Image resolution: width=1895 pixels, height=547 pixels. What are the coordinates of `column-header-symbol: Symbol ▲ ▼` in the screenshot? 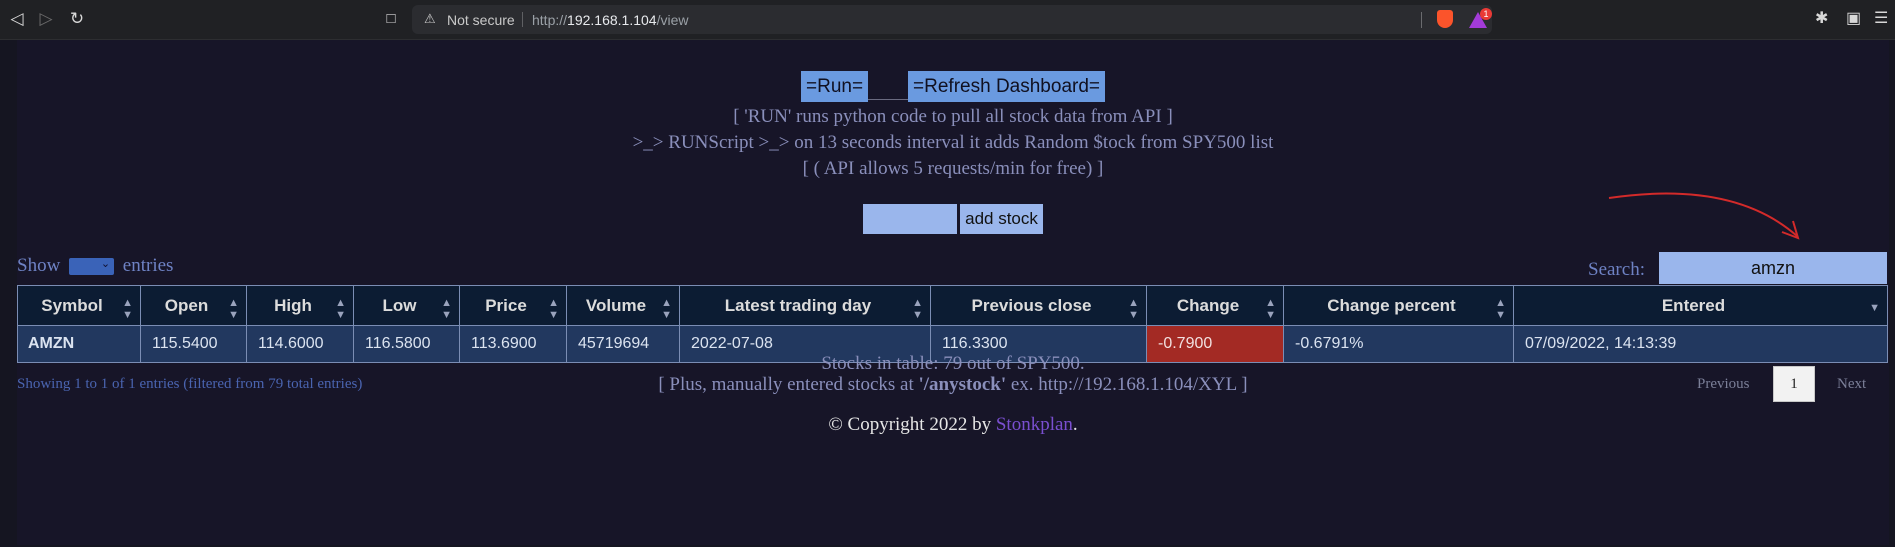 It's located at (79, 305).